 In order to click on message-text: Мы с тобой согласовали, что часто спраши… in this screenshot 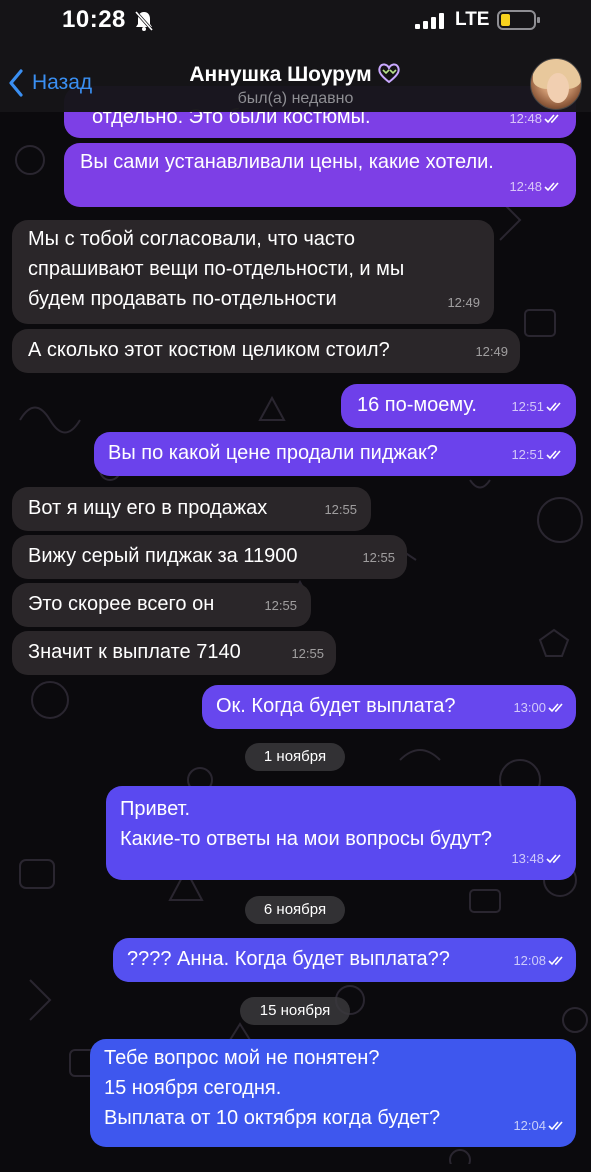, I will do `click(216, 269)`.